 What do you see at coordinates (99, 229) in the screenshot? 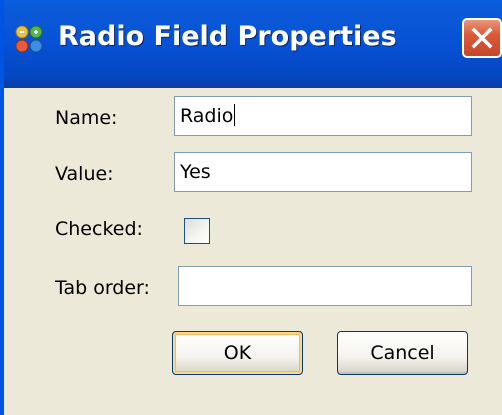
I see `checked-label: Checked:` at bounding box center [99, 229].